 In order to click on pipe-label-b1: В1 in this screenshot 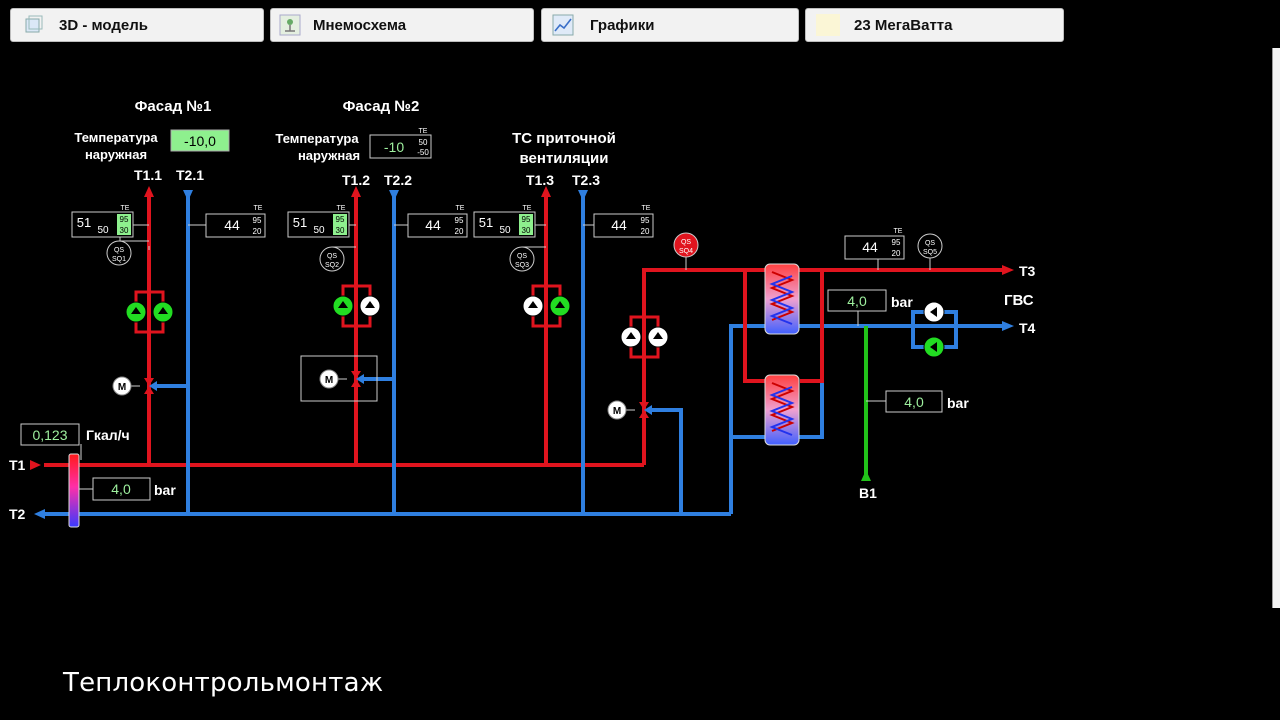, I will do `click(868, 493)`.